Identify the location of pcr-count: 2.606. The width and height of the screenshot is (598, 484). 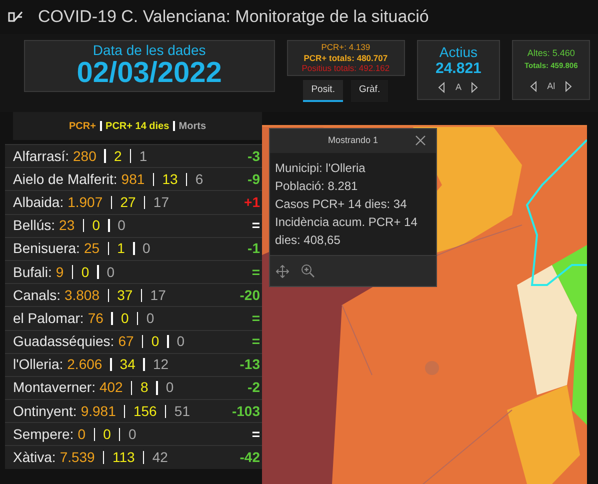
(84, 364).